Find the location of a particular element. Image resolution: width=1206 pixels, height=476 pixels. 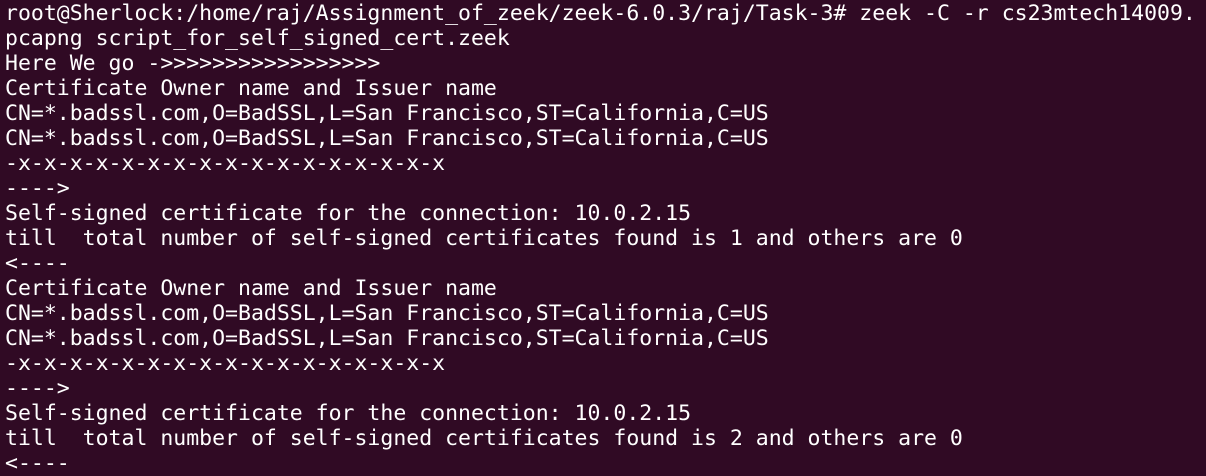

command-line-continuation: pcapng script_for_self_signed_cert.zeek is located at coordinates (257, 38).